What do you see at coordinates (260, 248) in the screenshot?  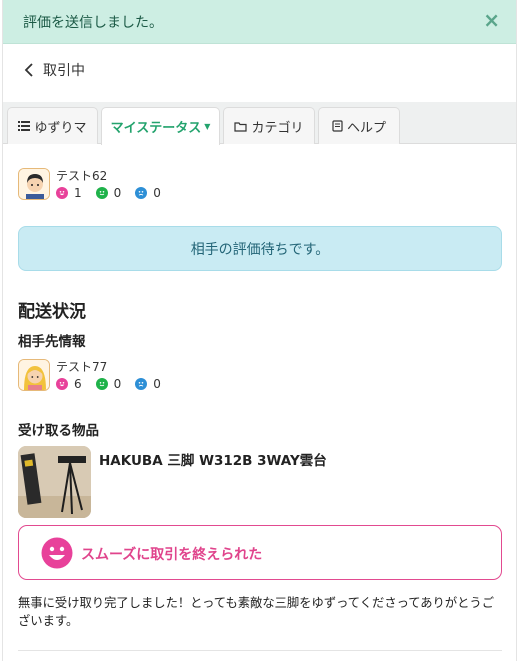 I see `waiting-notice: 相手の評価待ちです。` at bounding box center [260, 248].